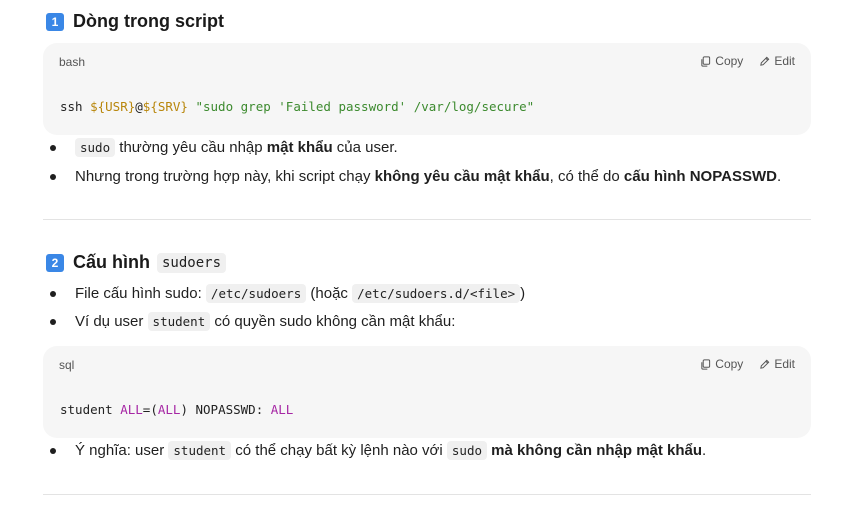  Describe the element at coordinates (586, 176) in the screenshot. I see `text-run: , có thể do` at that location.